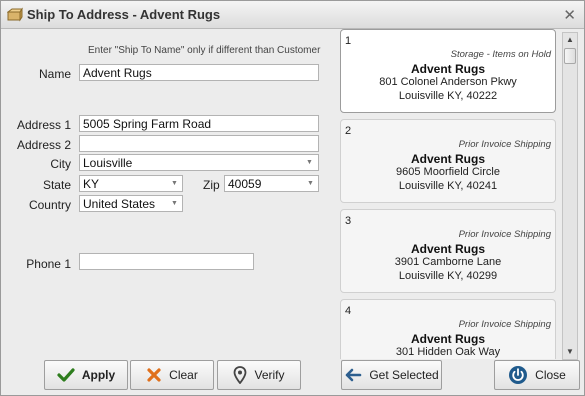  Describe the element at coordinates (404, 375) in the screenshot. I see `get-selected-label: Get Selected` at that location.